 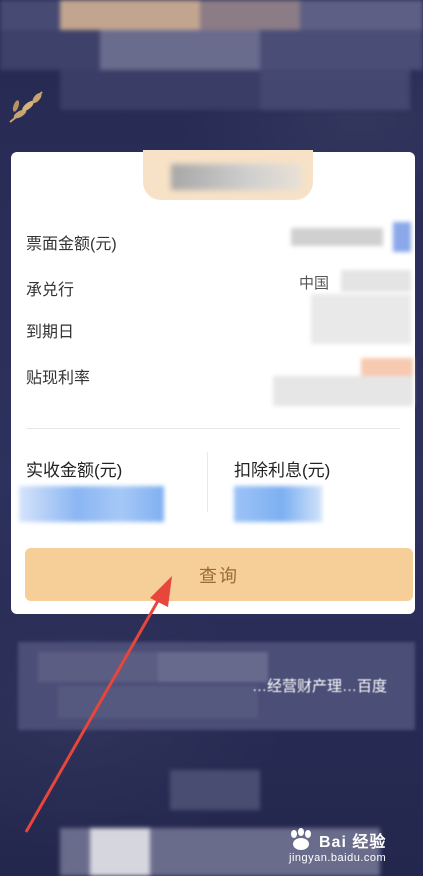 I want to click on header-blurred, so click(x=211, y=59).